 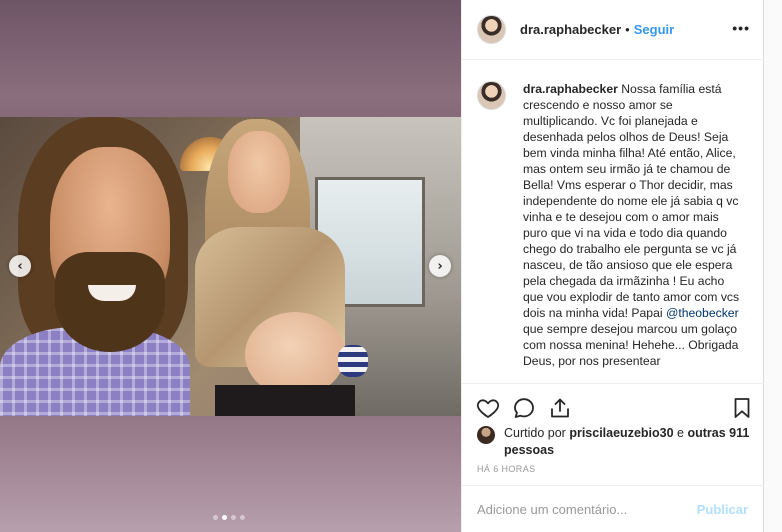 What do you see at coordinates (259, 172) in the screenshot?
I see `woman-face` at bounding box center [259, 172].